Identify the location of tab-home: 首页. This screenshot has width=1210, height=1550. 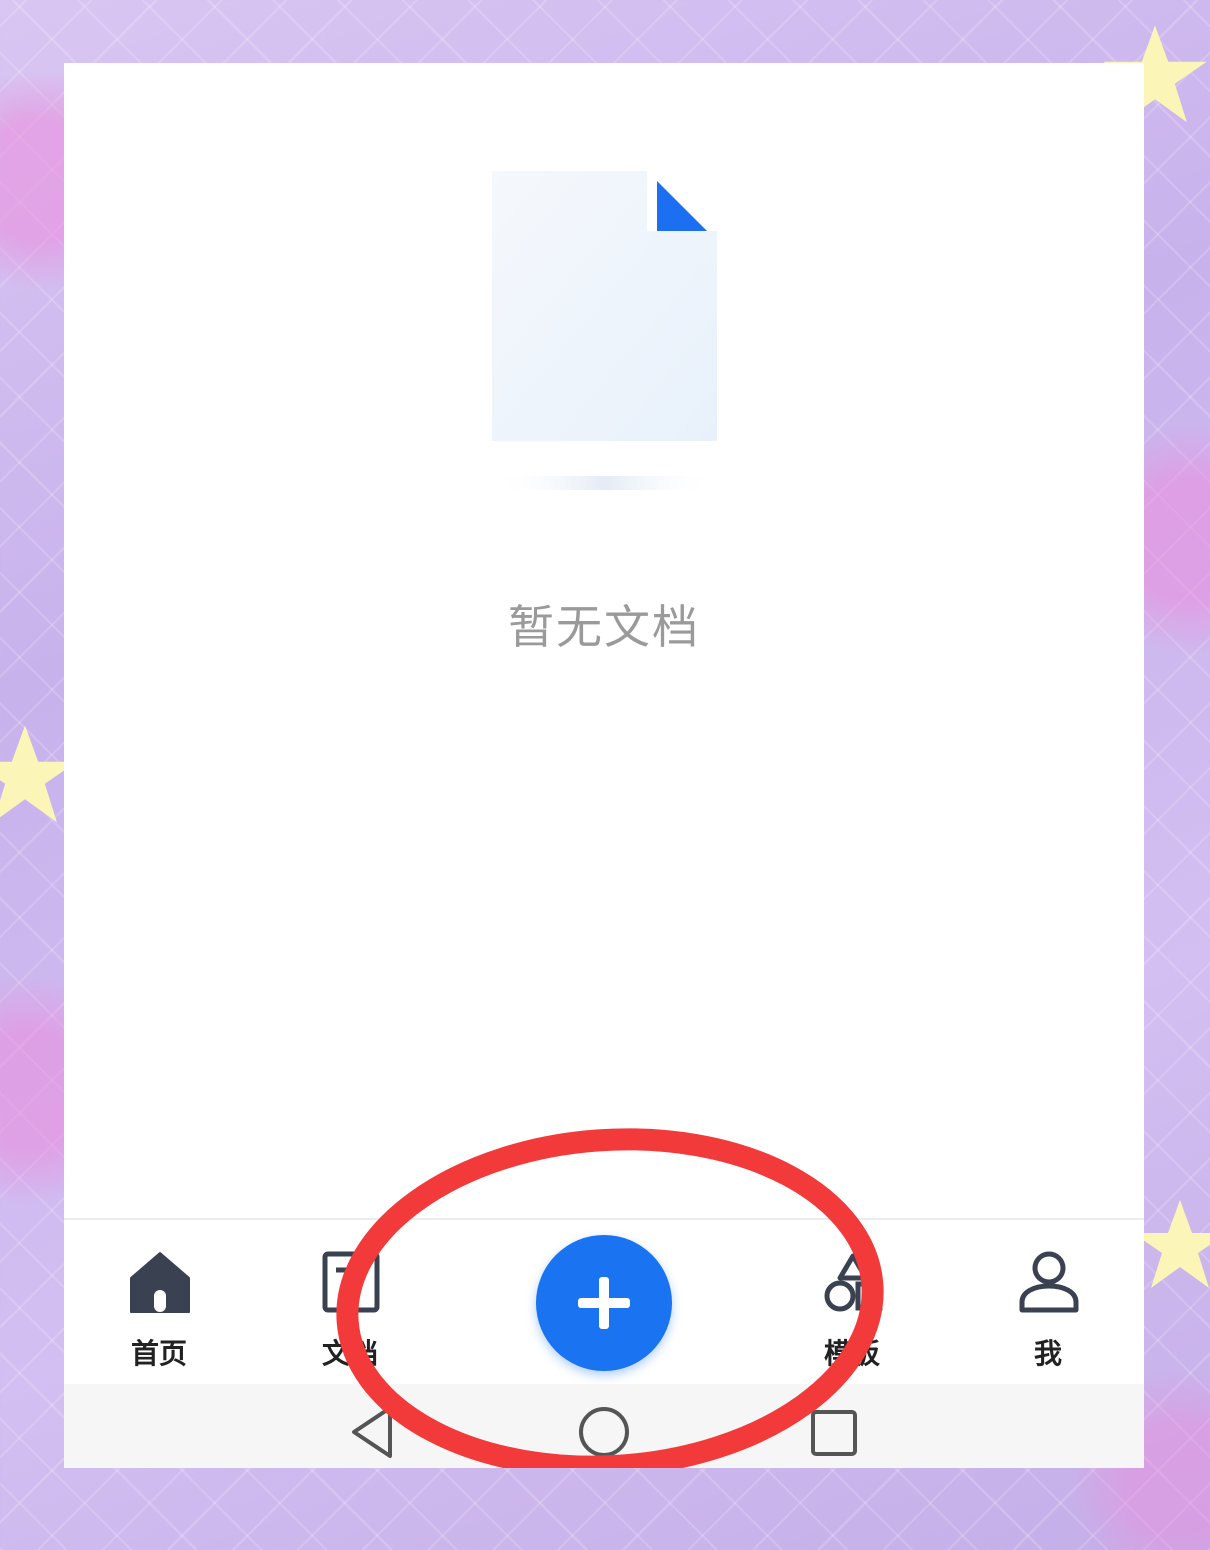
(159, 1303).